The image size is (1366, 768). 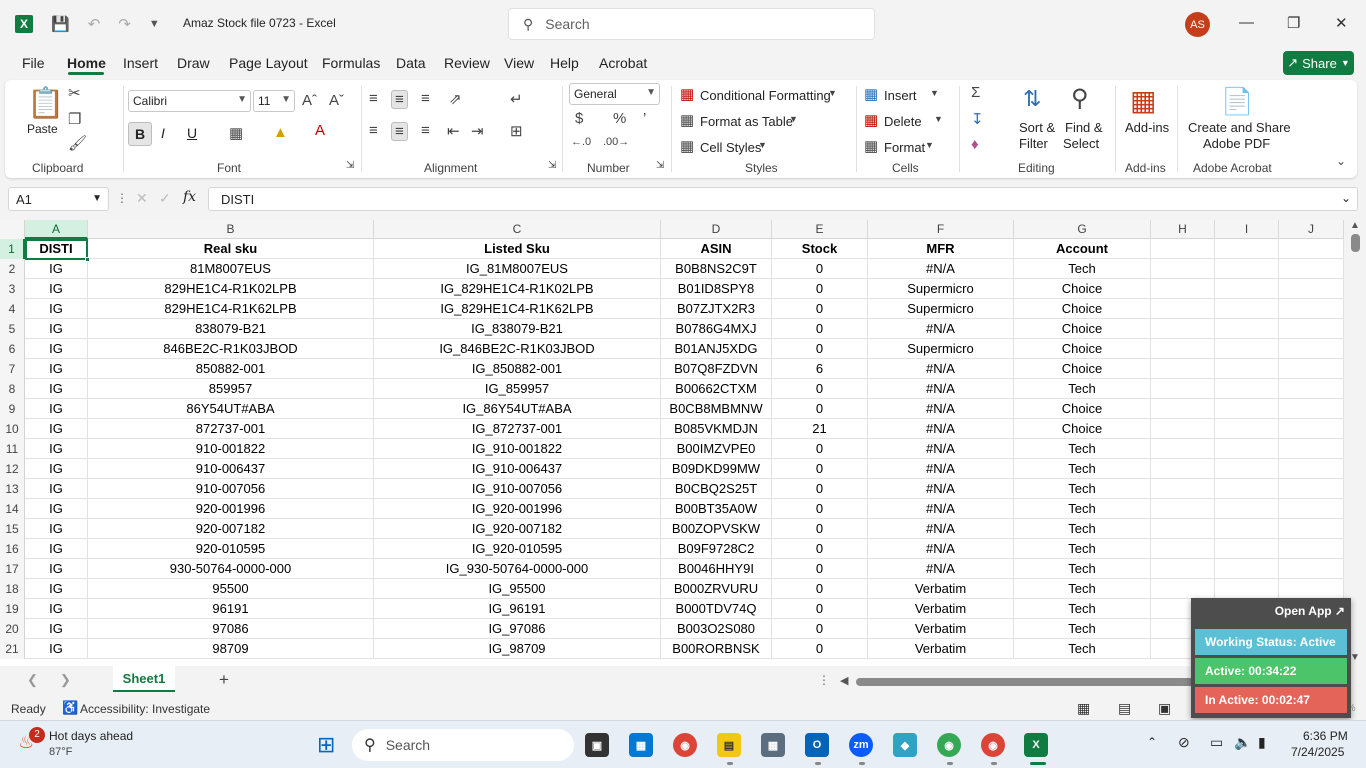 What do you see at coordinates (941, 389) in the screenshot?
I see `cell-f8: #N/A` at bounding box center [941, 389].